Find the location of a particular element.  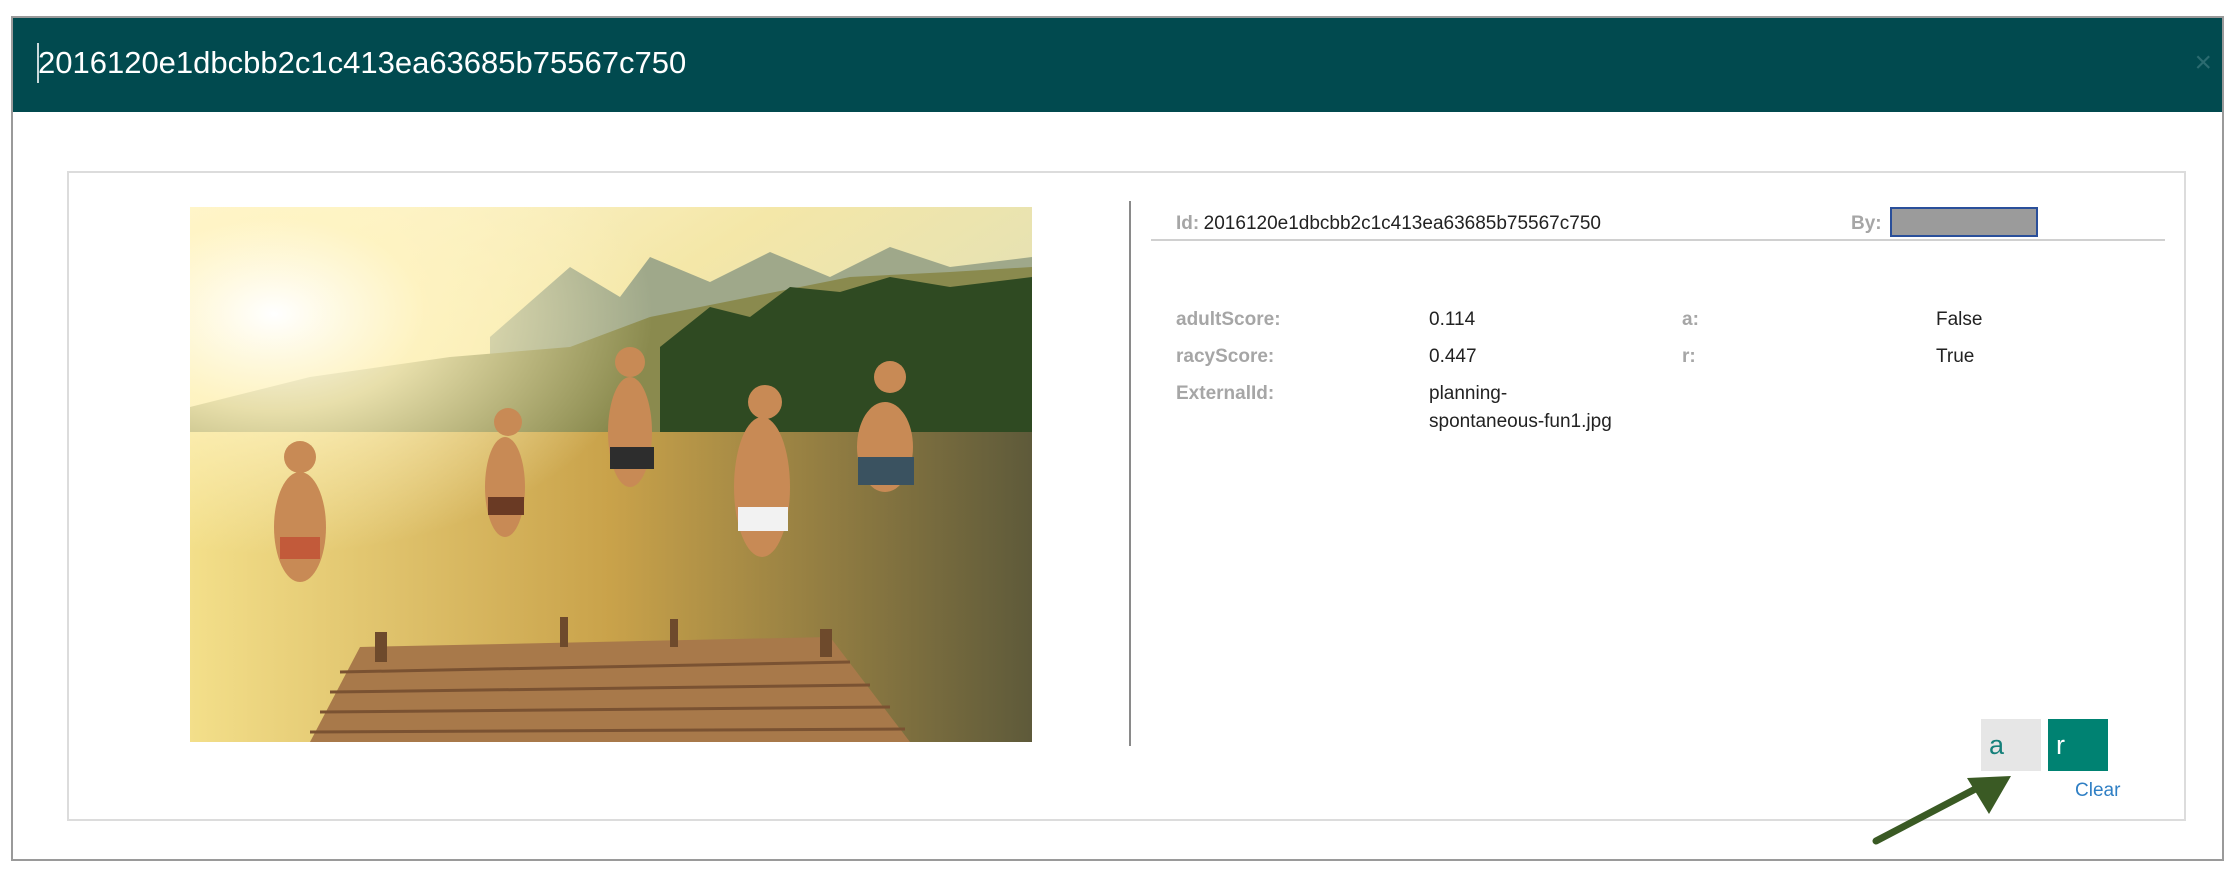

tag-r-value: True is located at coordinates (1955, 356).